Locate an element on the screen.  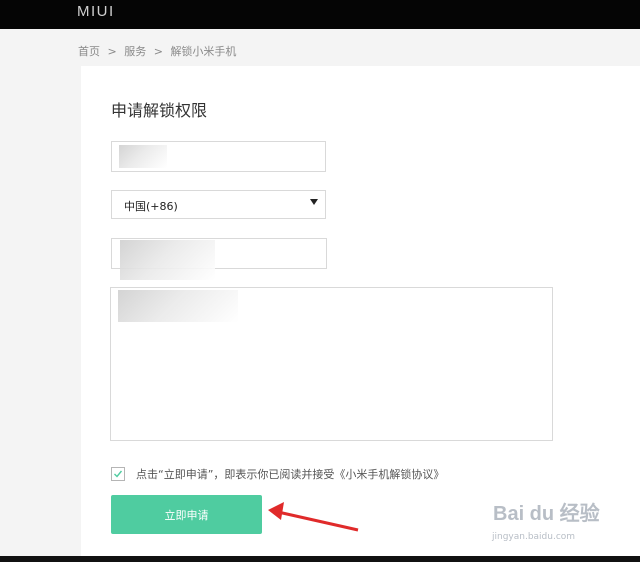
top-bar: MIUI is located at coordinates (320, 14).